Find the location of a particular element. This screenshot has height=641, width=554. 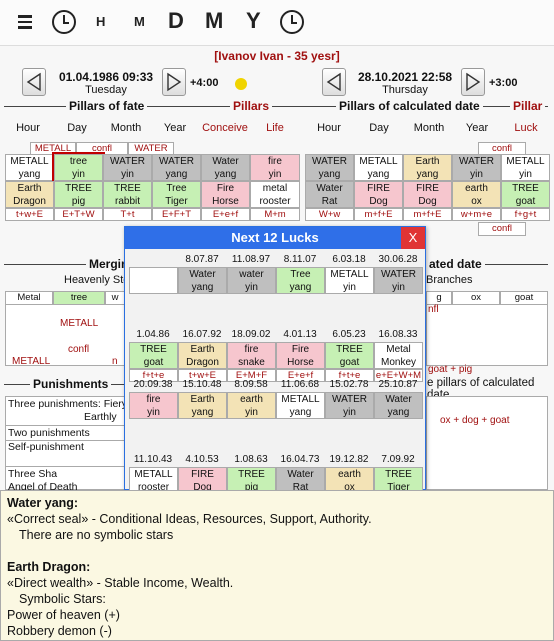

punish-two: Two punishments is located at coordinates (49, 433).